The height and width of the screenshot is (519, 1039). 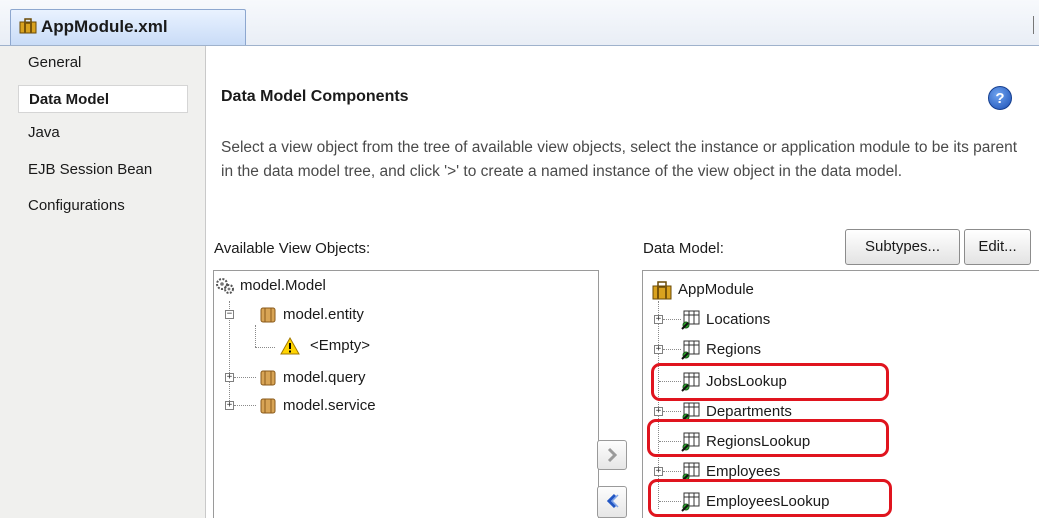 I want to click on sidebar-item-java: Java, so click(x=39, y=133).